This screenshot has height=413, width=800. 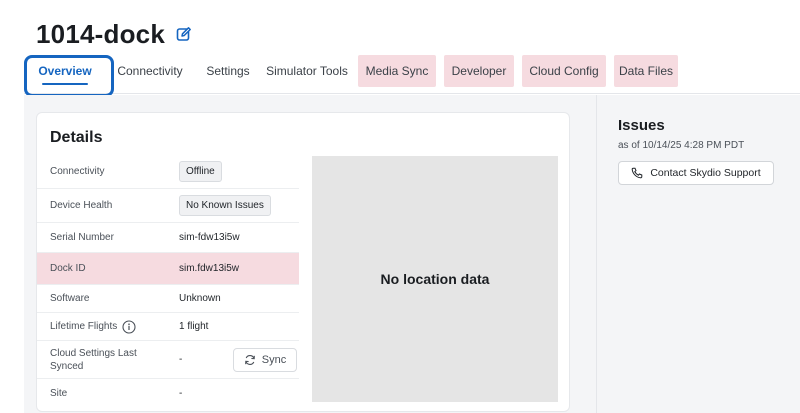 I want to click on refresh-icon, so click(x=249, y=359).